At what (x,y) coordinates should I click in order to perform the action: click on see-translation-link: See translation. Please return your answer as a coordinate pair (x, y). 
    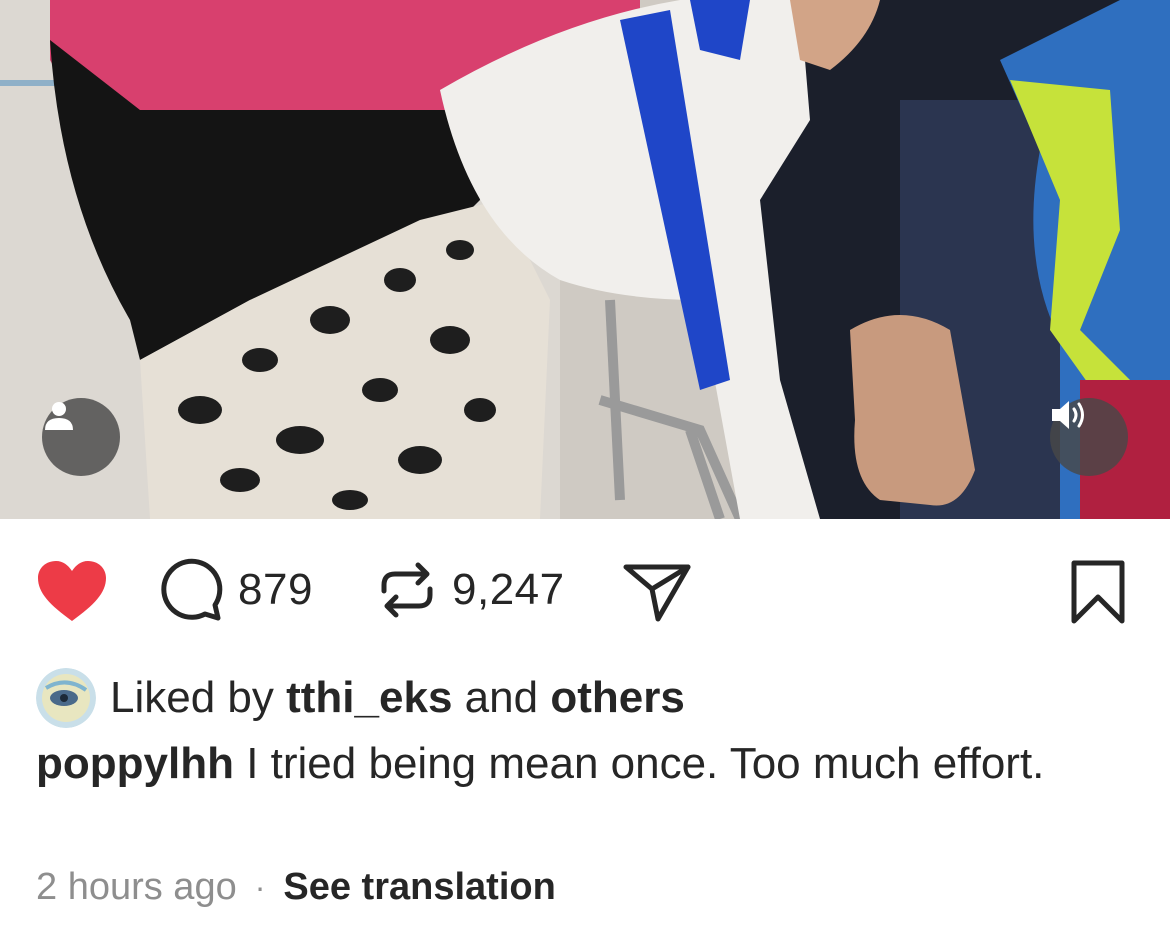
    Looking at the image, I should click on (419, 887).